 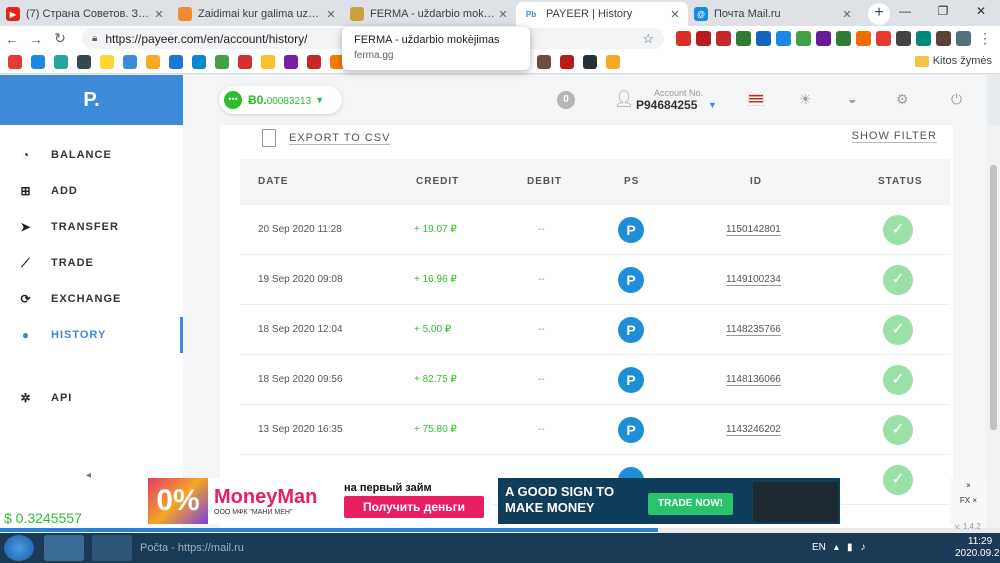 I want to click on sidebar-item-balance: ◔ BALANCE, so click(x=91, y=155).